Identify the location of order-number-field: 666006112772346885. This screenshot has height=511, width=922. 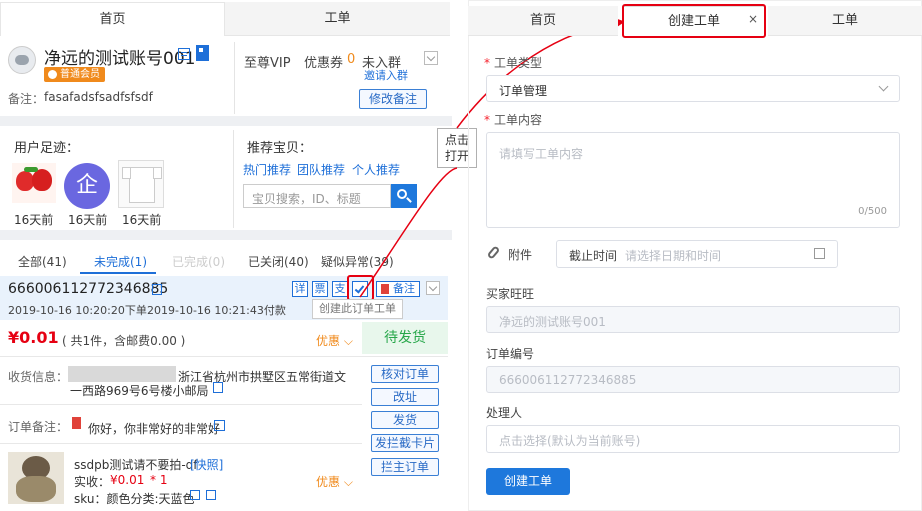
(693, 379).